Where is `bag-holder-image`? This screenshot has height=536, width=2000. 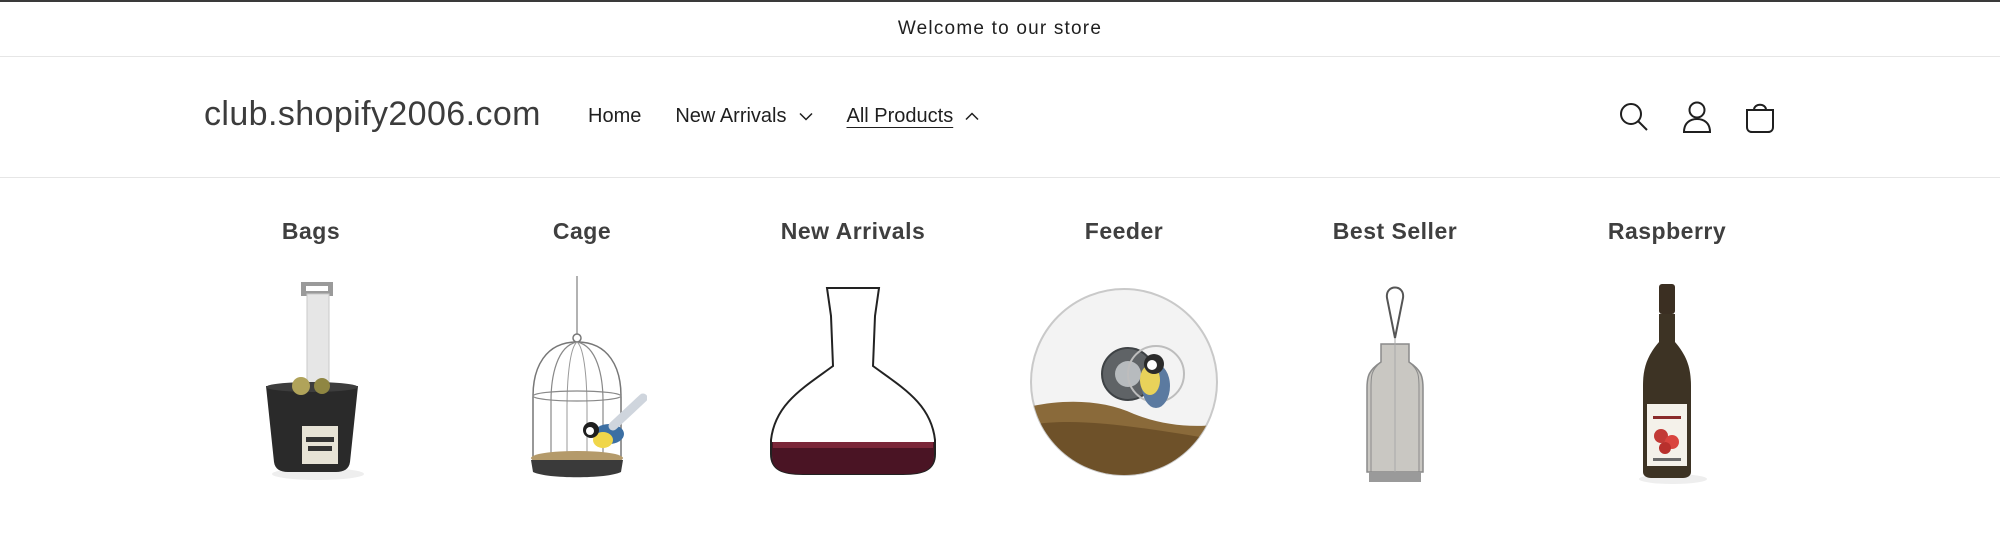
bag-holder-image is located at coordinates (311, 383).